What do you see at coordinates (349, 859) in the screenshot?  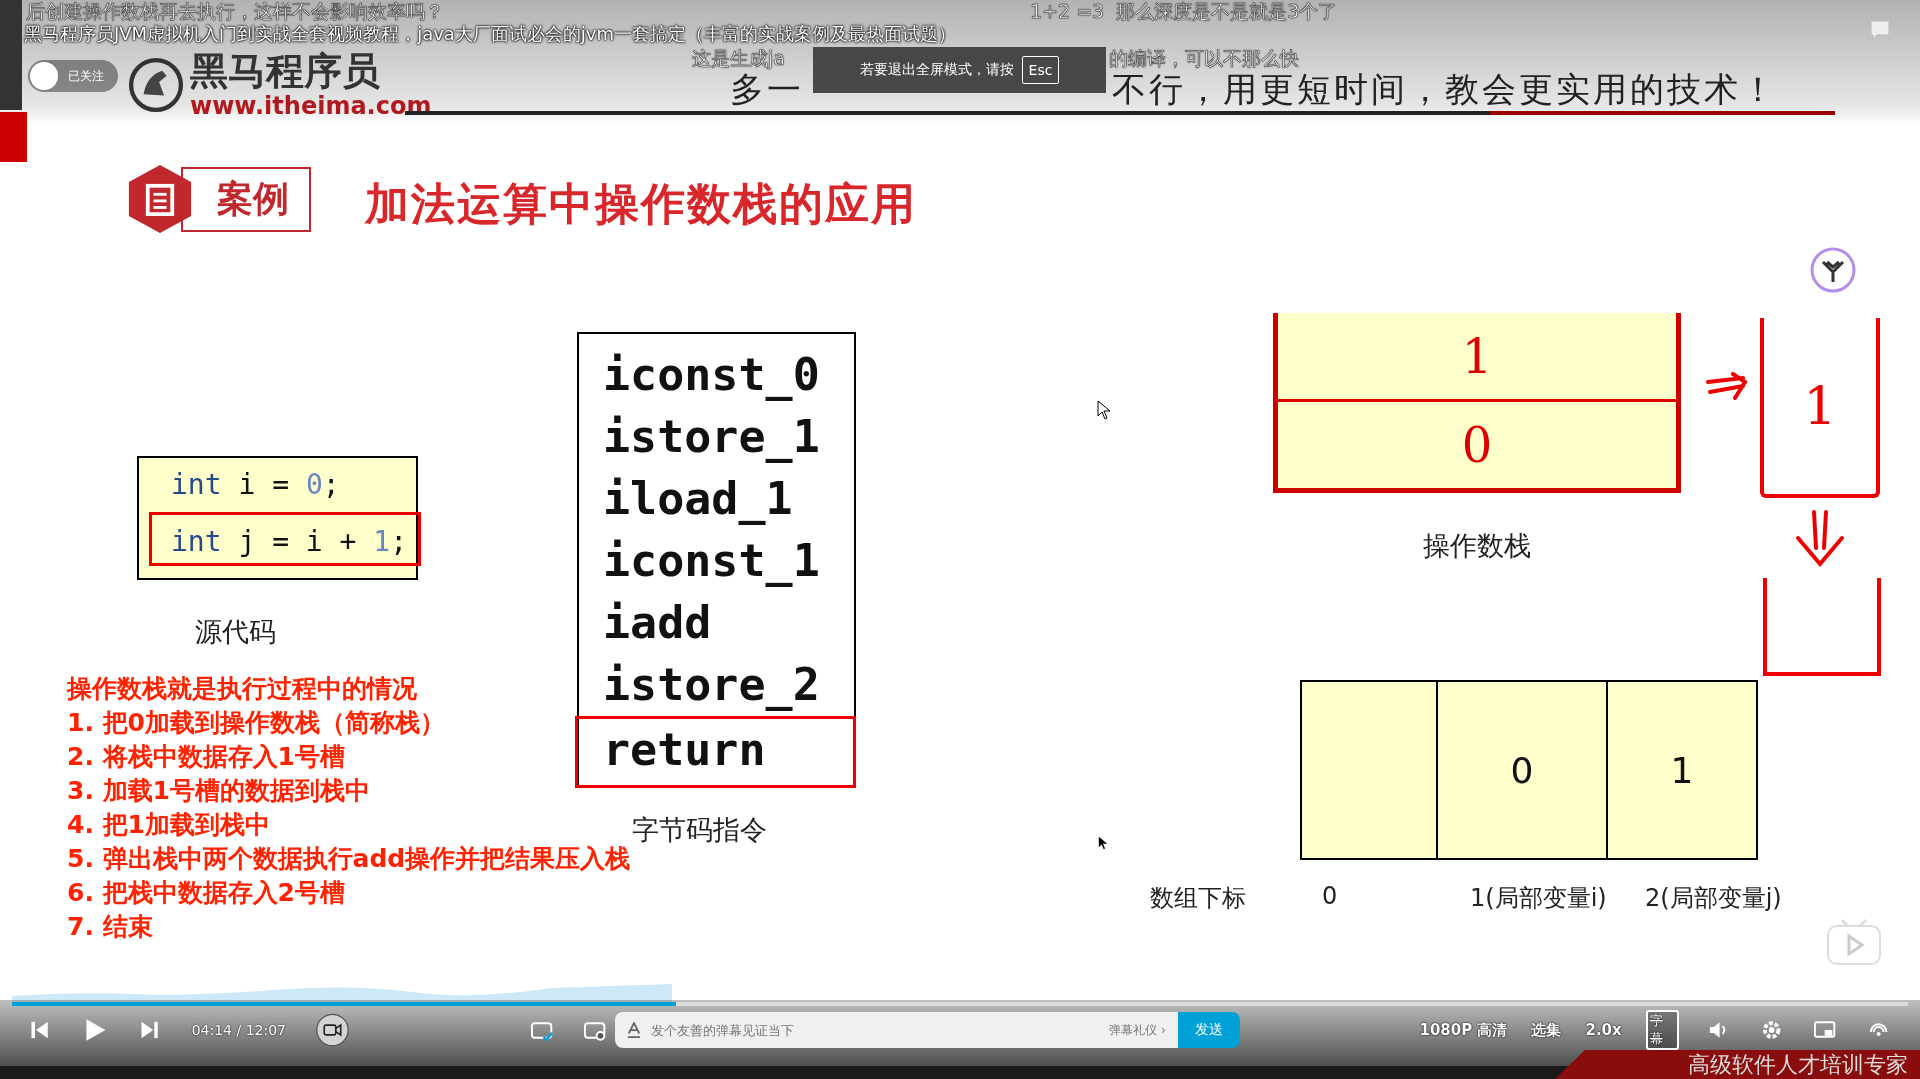 I see `note-line: 5. 弹出栈中两个数据执行add操作并把结果压入栈` at bounding box center [349, 859].